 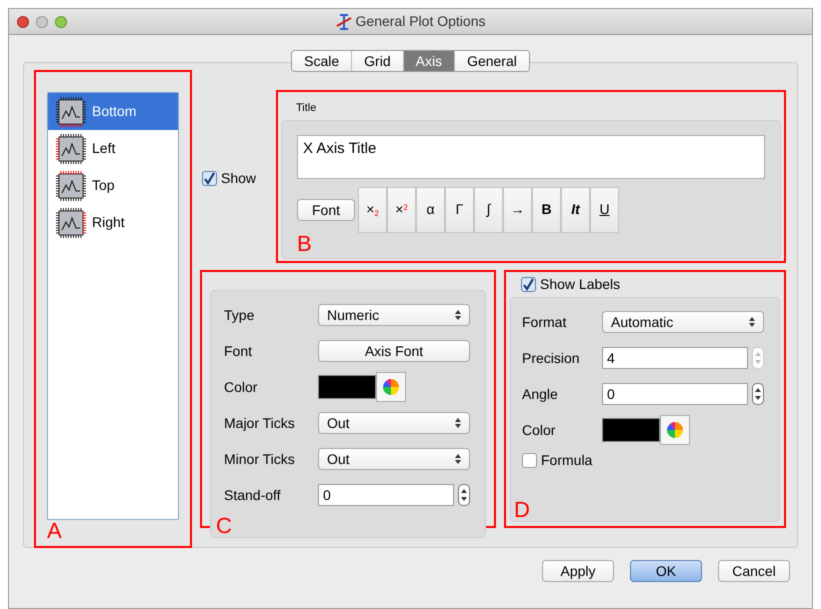 I want to click on tab: Axis, so click(x=430, y=61).